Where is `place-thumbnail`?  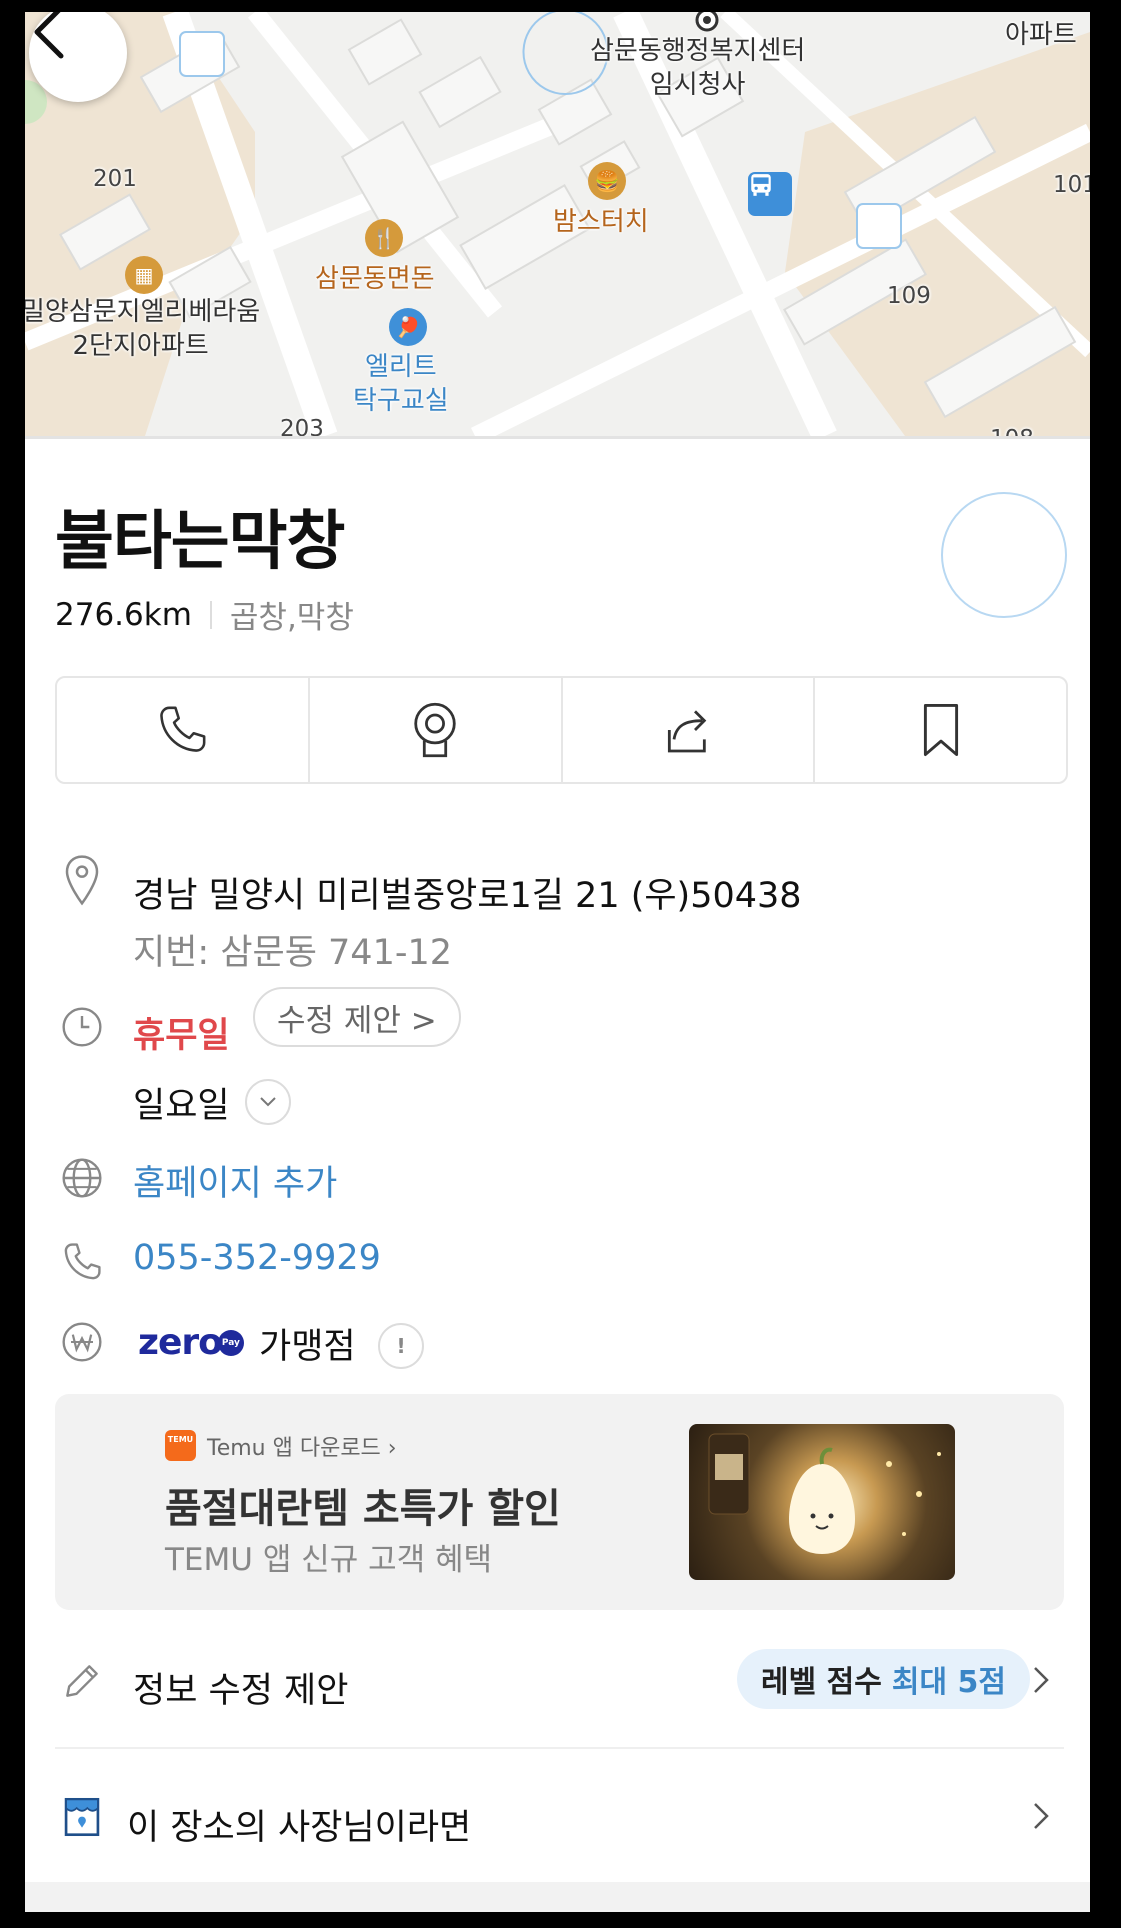 place-thumbnail is located at coordinates (1004, 555).